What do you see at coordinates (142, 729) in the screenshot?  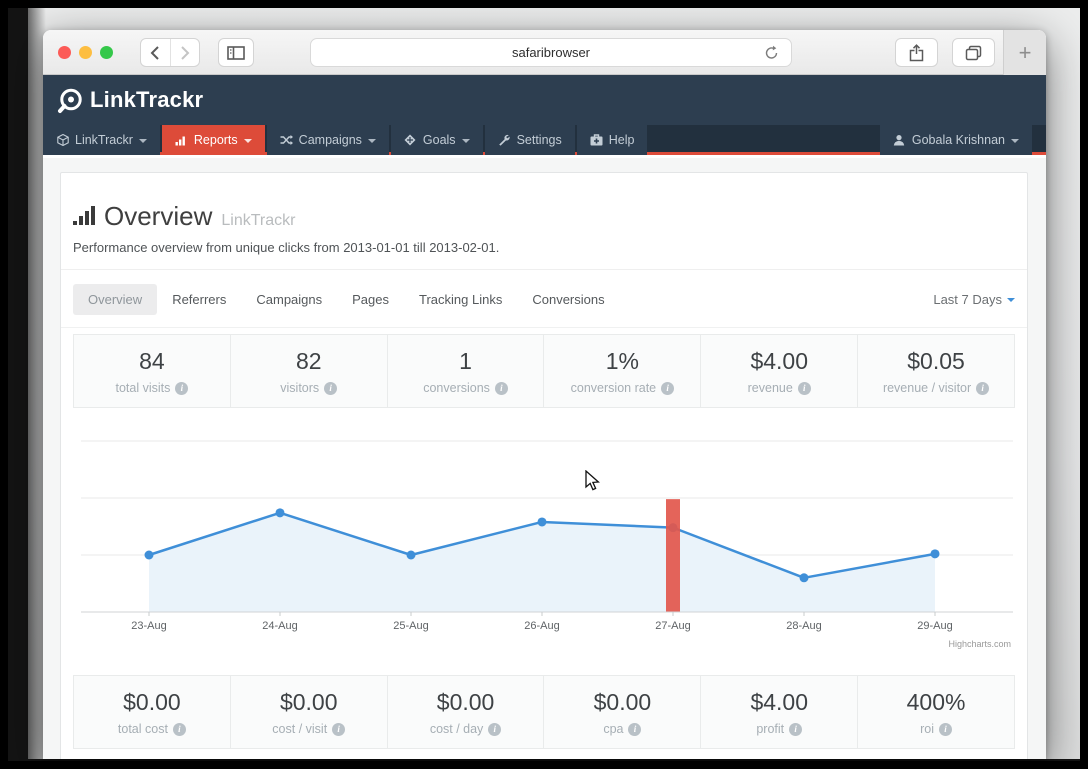 I see `stat-label: total cost` at bounding box center [142, 729].